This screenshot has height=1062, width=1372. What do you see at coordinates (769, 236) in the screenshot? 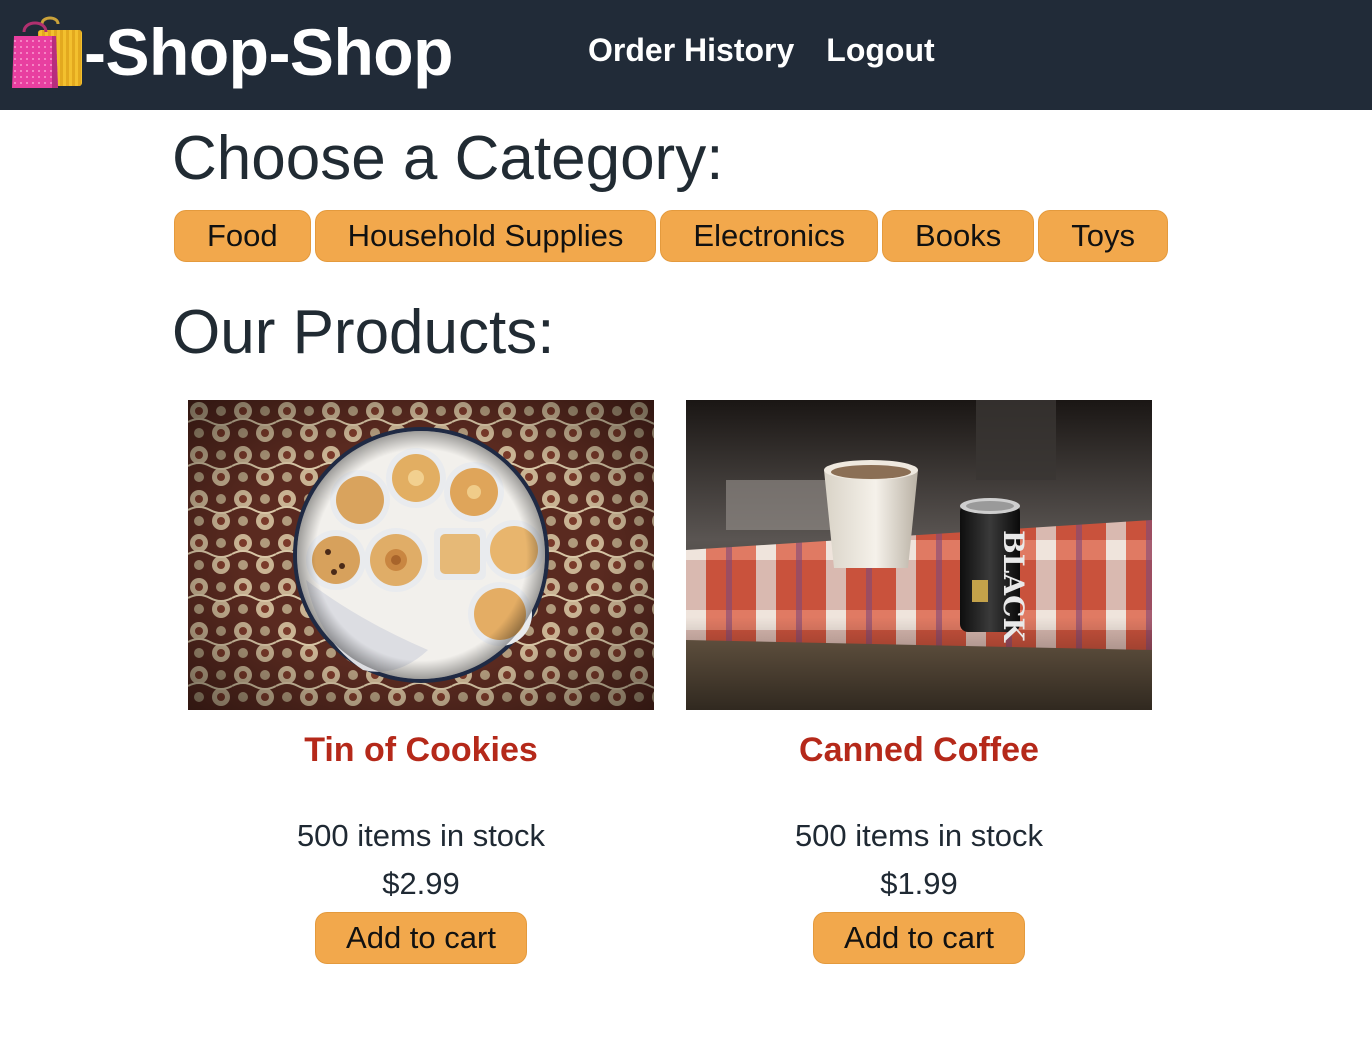
I see `category-button-electronics: Electronics` at bounding box center [769, 236].